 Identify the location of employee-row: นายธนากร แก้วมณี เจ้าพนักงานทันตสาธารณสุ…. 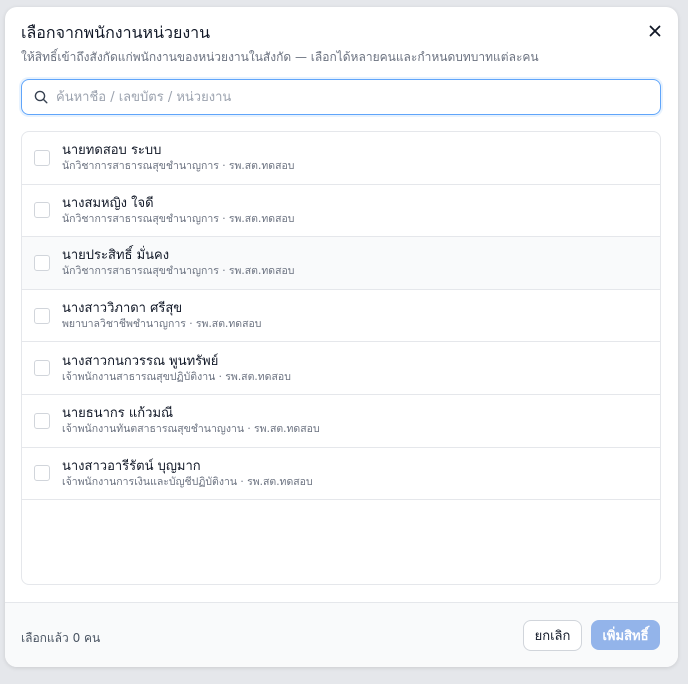
(341, 421).